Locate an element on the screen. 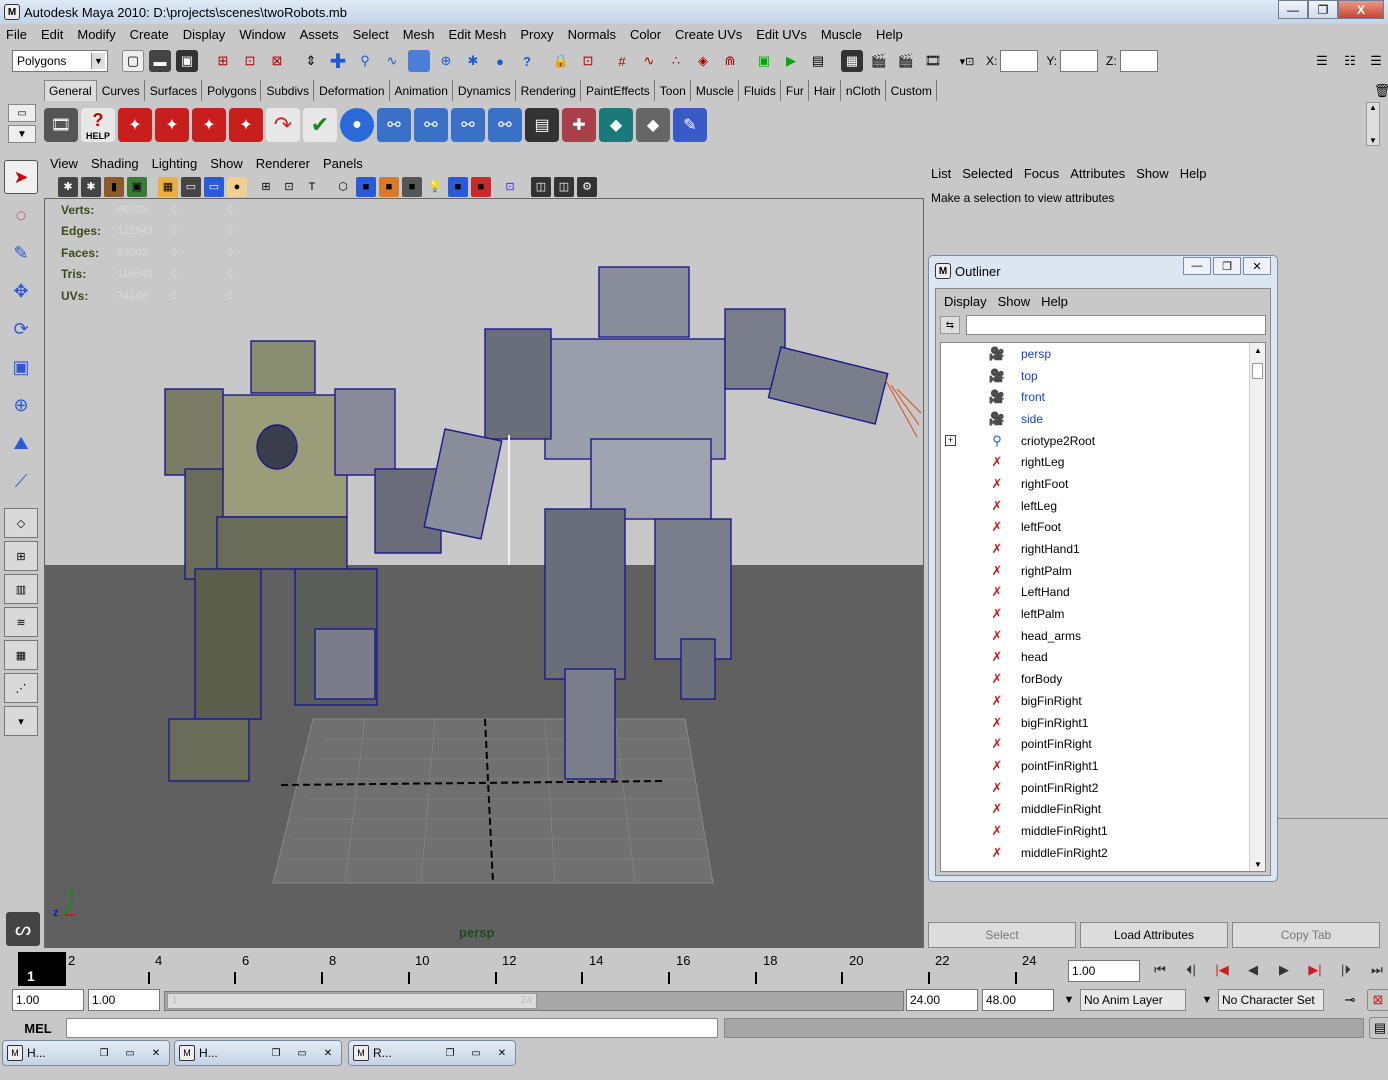 This screenshot has height=1080, width=1388. check-icon: ✔ is located at coordinates (320, 125).